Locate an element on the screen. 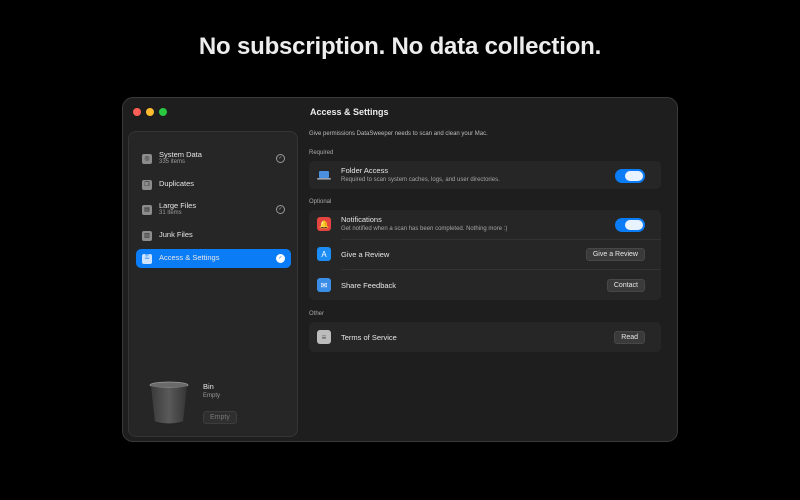  read-terms-button: Read is located at coordinates (629, 337).